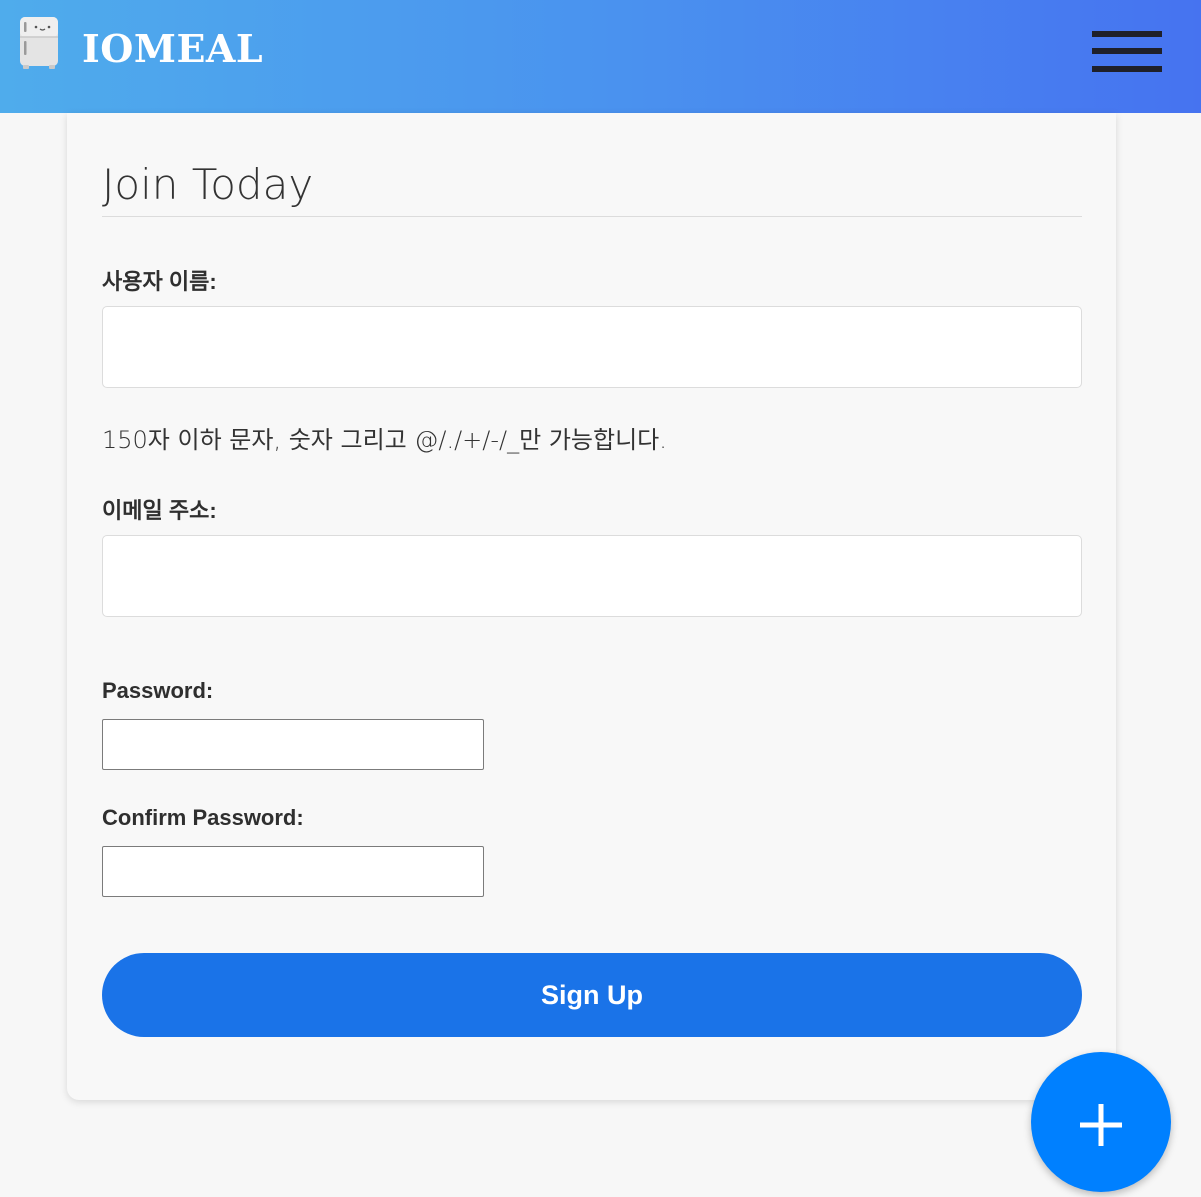  Describe the element at coordinates (293, 871) in the screenshot. I see `confirm-password-input` at that location.